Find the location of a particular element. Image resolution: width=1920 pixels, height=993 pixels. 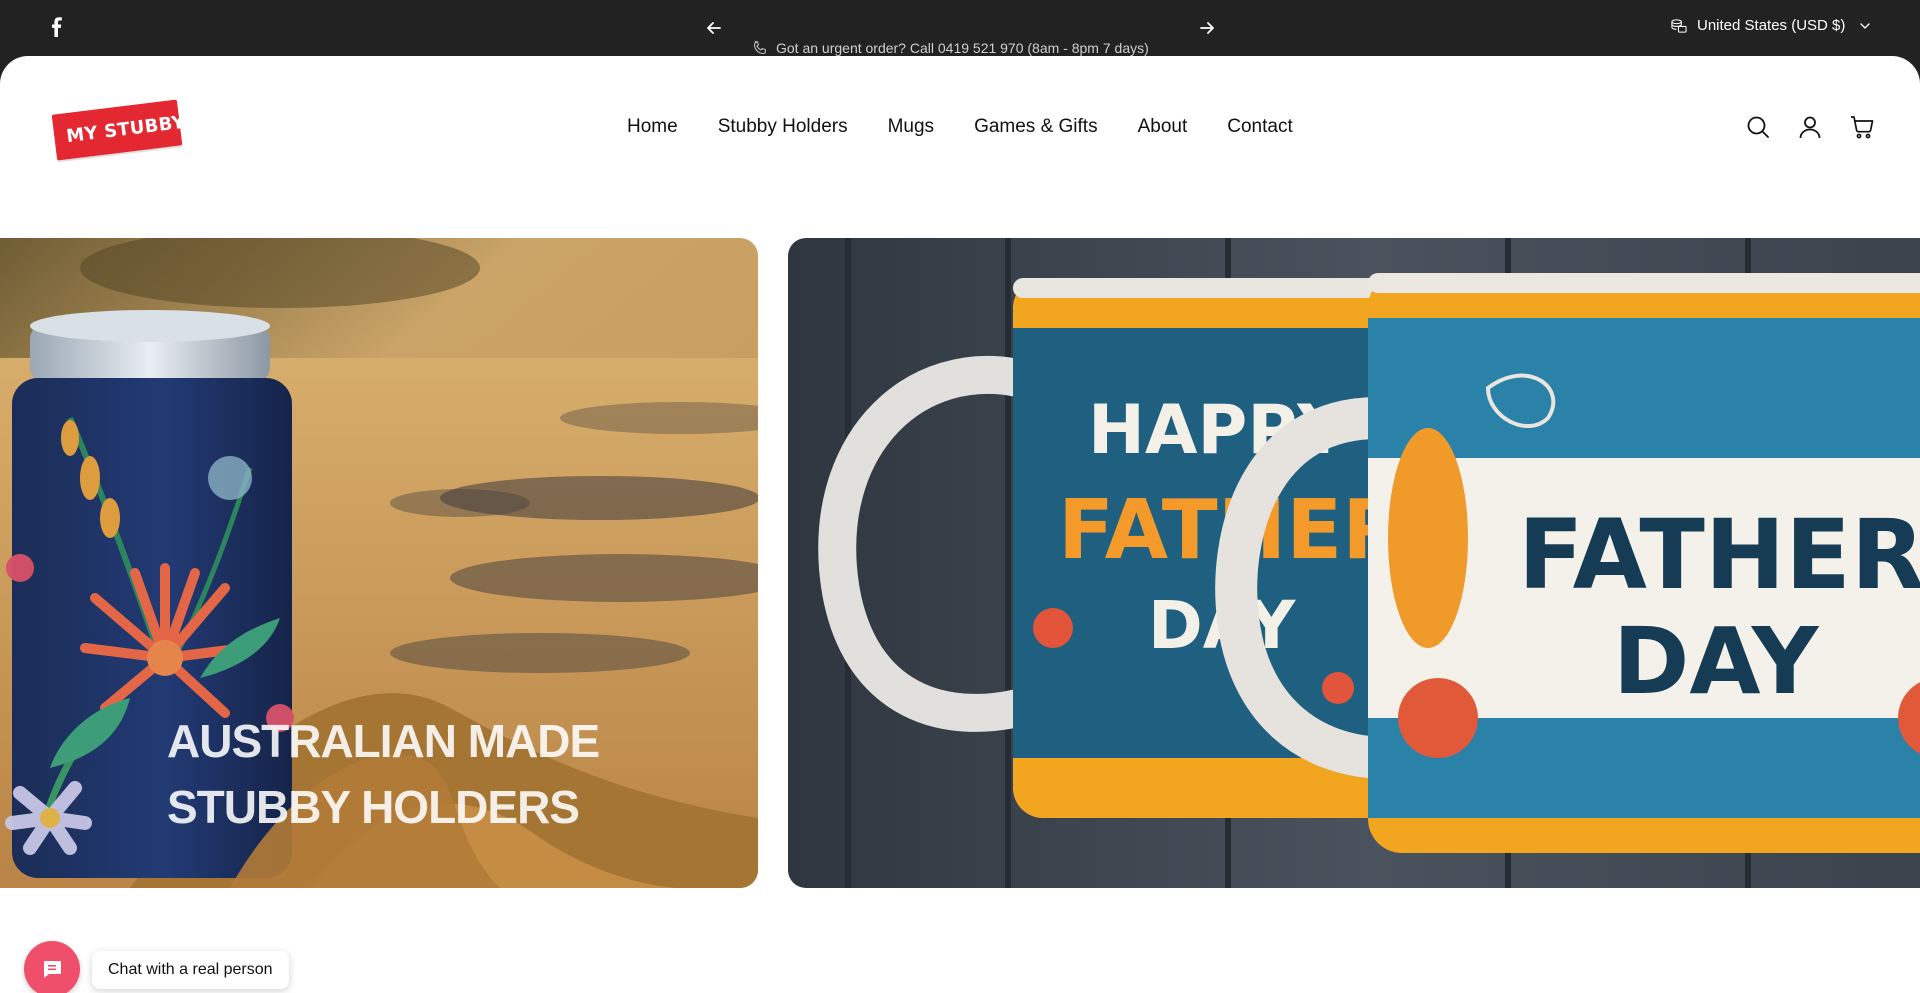

cart-icon is located at coordinates (1862, 127).